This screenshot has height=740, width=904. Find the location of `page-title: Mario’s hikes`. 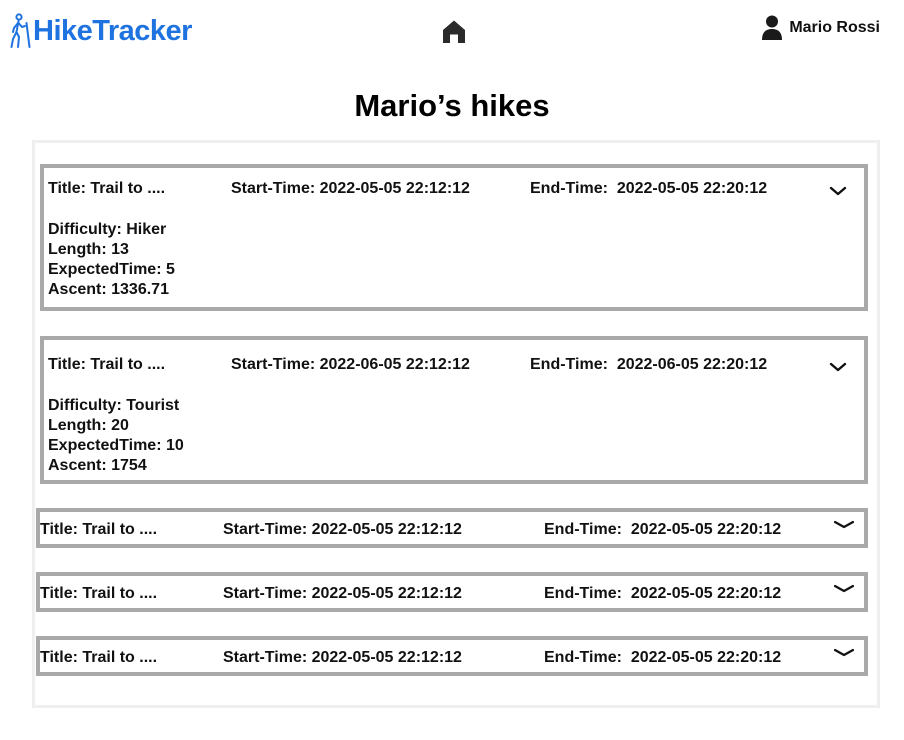

page-title: Mario’s hikes is located at coordinates (452, 105).